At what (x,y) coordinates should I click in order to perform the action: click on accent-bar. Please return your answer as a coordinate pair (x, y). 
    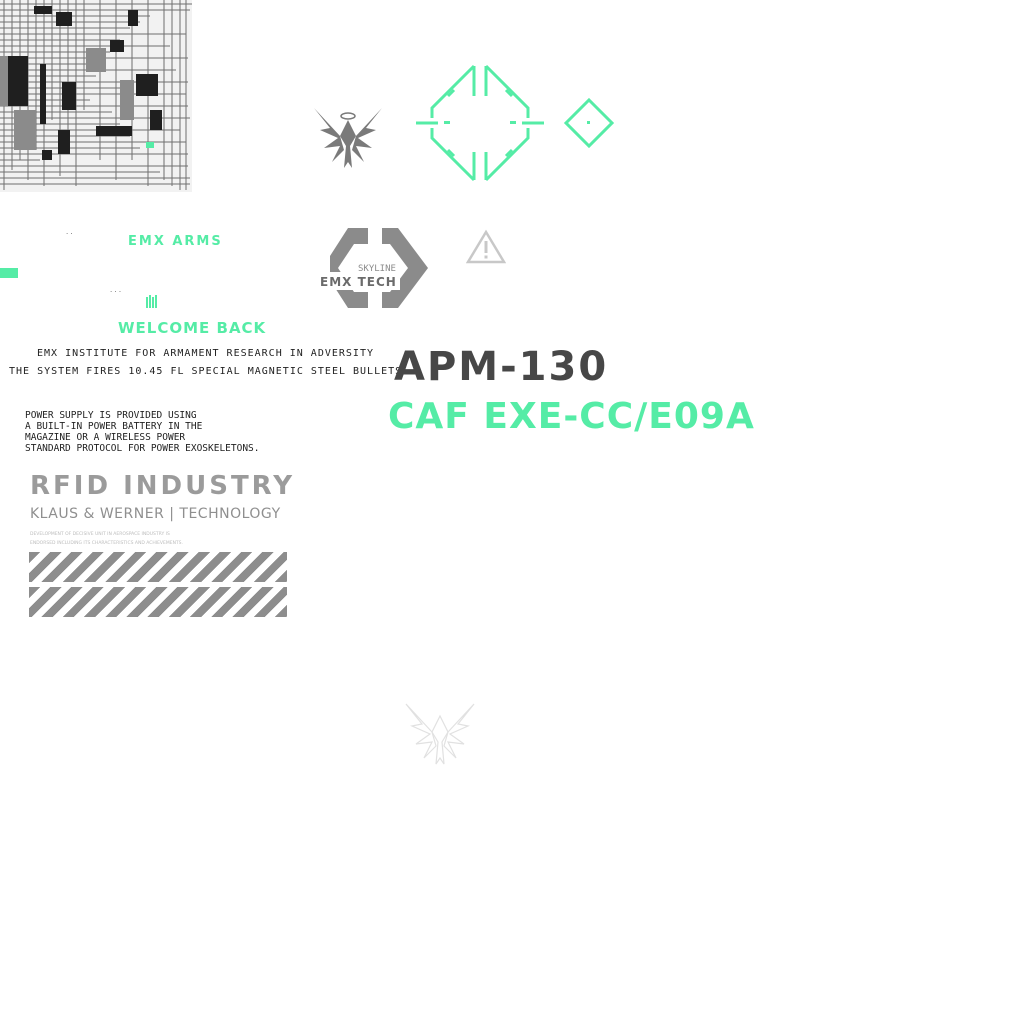
    Looking at the image, I should click on (9, 273).